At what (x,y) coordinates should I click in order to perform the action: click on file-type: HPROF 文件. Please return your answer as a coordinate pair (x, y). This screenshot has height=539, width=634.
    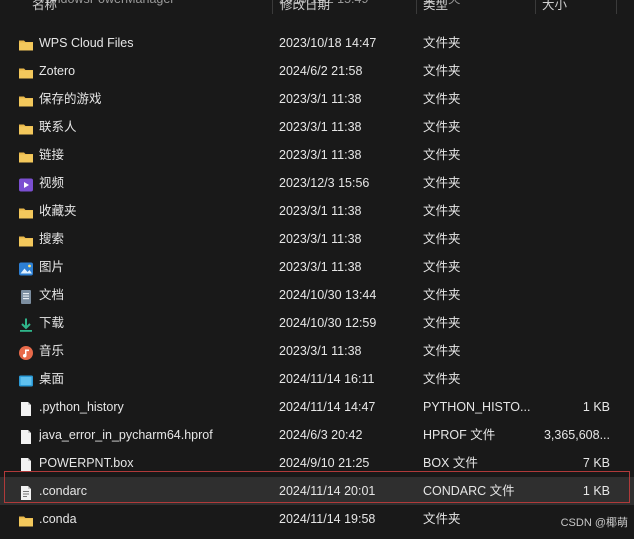
    Looking at the image, I should click on (459, 435).